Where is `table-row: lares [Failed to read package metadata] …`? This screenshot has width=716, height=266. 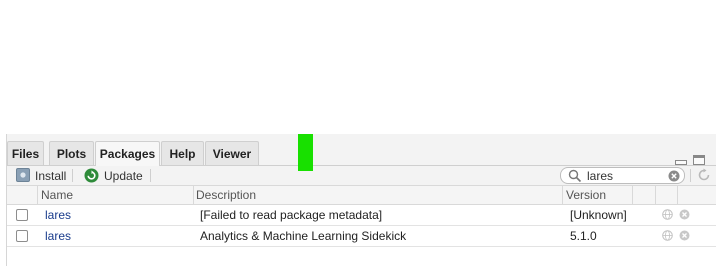 table-row: lares [Failed to read package metadata] … is located at coordinates (361, 215).